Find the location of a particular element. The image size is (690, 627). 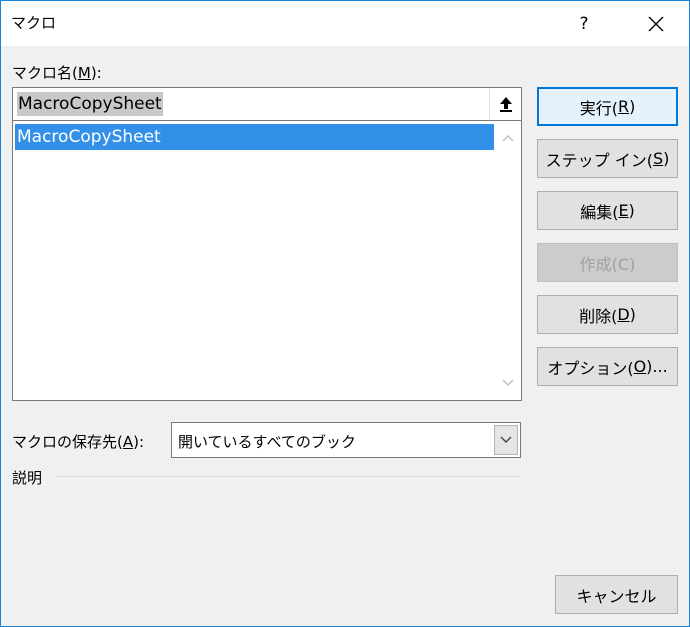

location-value: 開いているすべてのブック is located at coordinates (267, 442).